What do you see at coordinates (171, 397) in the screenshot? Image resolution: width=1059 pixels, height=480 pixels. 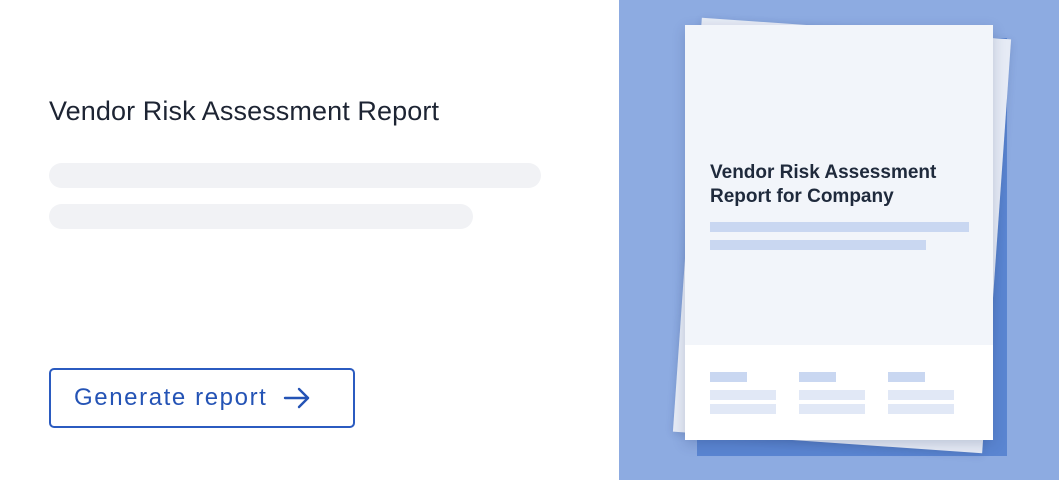 I see `generate-report-label: Generate report` at bounding box center [171, 397].